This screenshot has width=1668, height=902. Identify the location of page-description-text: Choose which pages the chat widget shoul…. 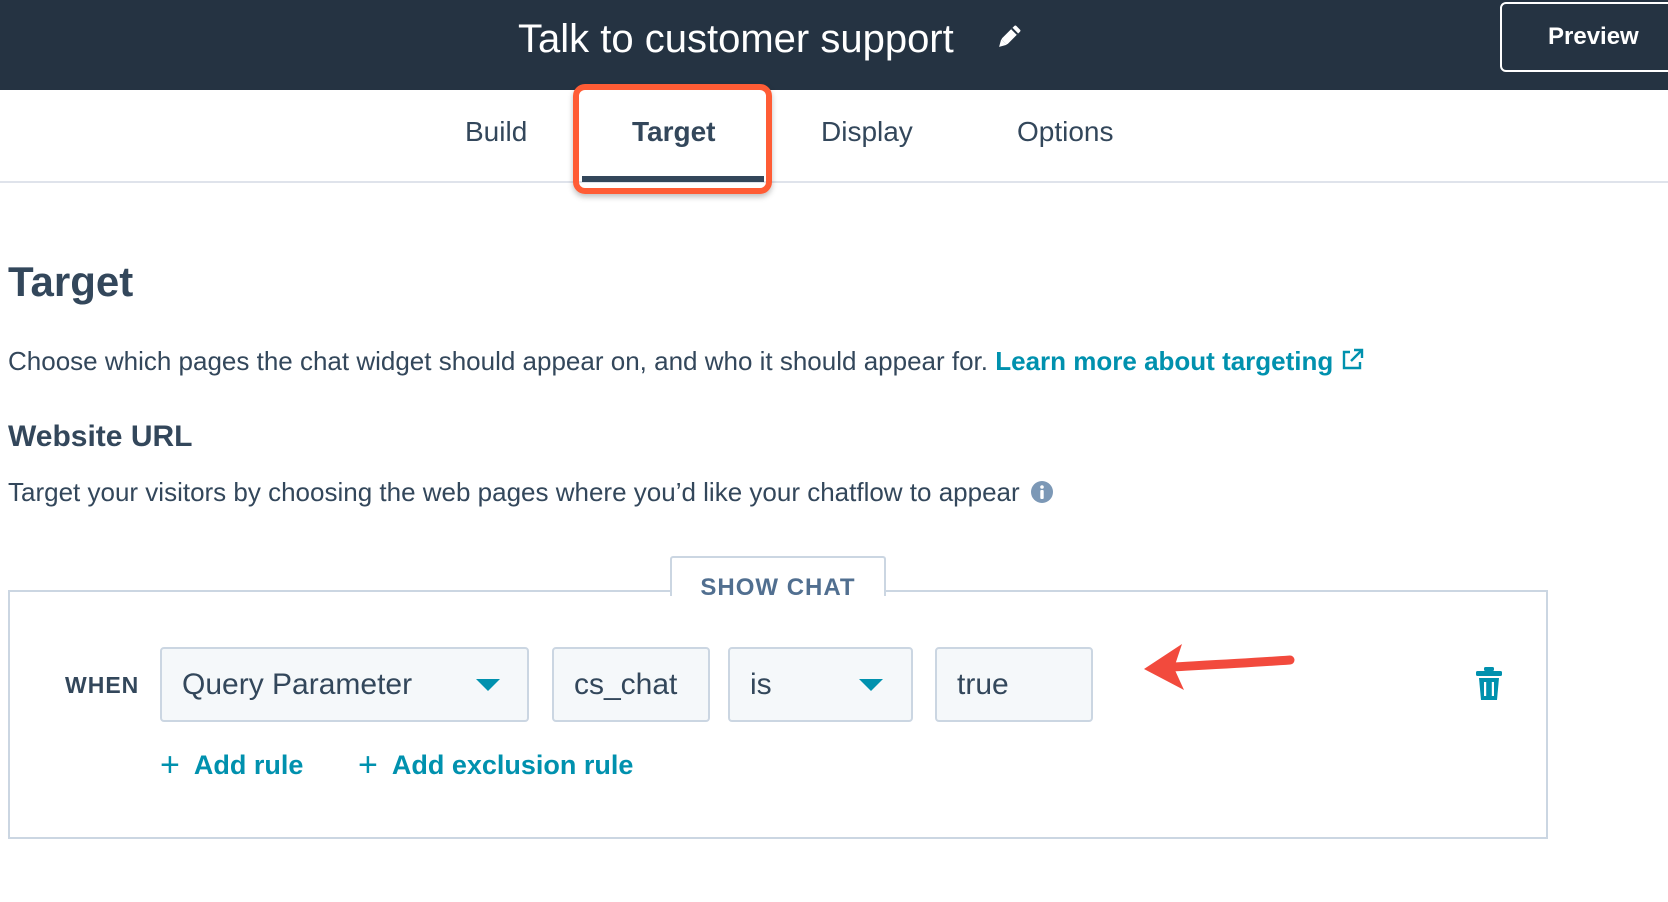
(498, 361).